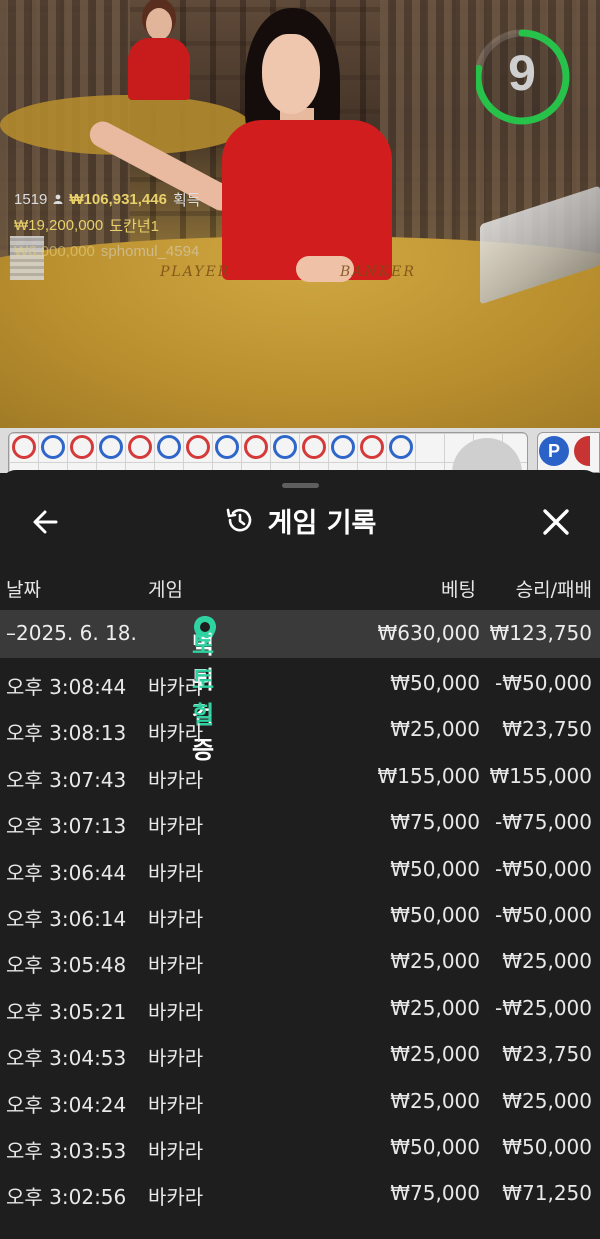 This screenshot has width=600, height=1239. I want to click on total-winnings: ₩106,931,446, so click(118, 199).